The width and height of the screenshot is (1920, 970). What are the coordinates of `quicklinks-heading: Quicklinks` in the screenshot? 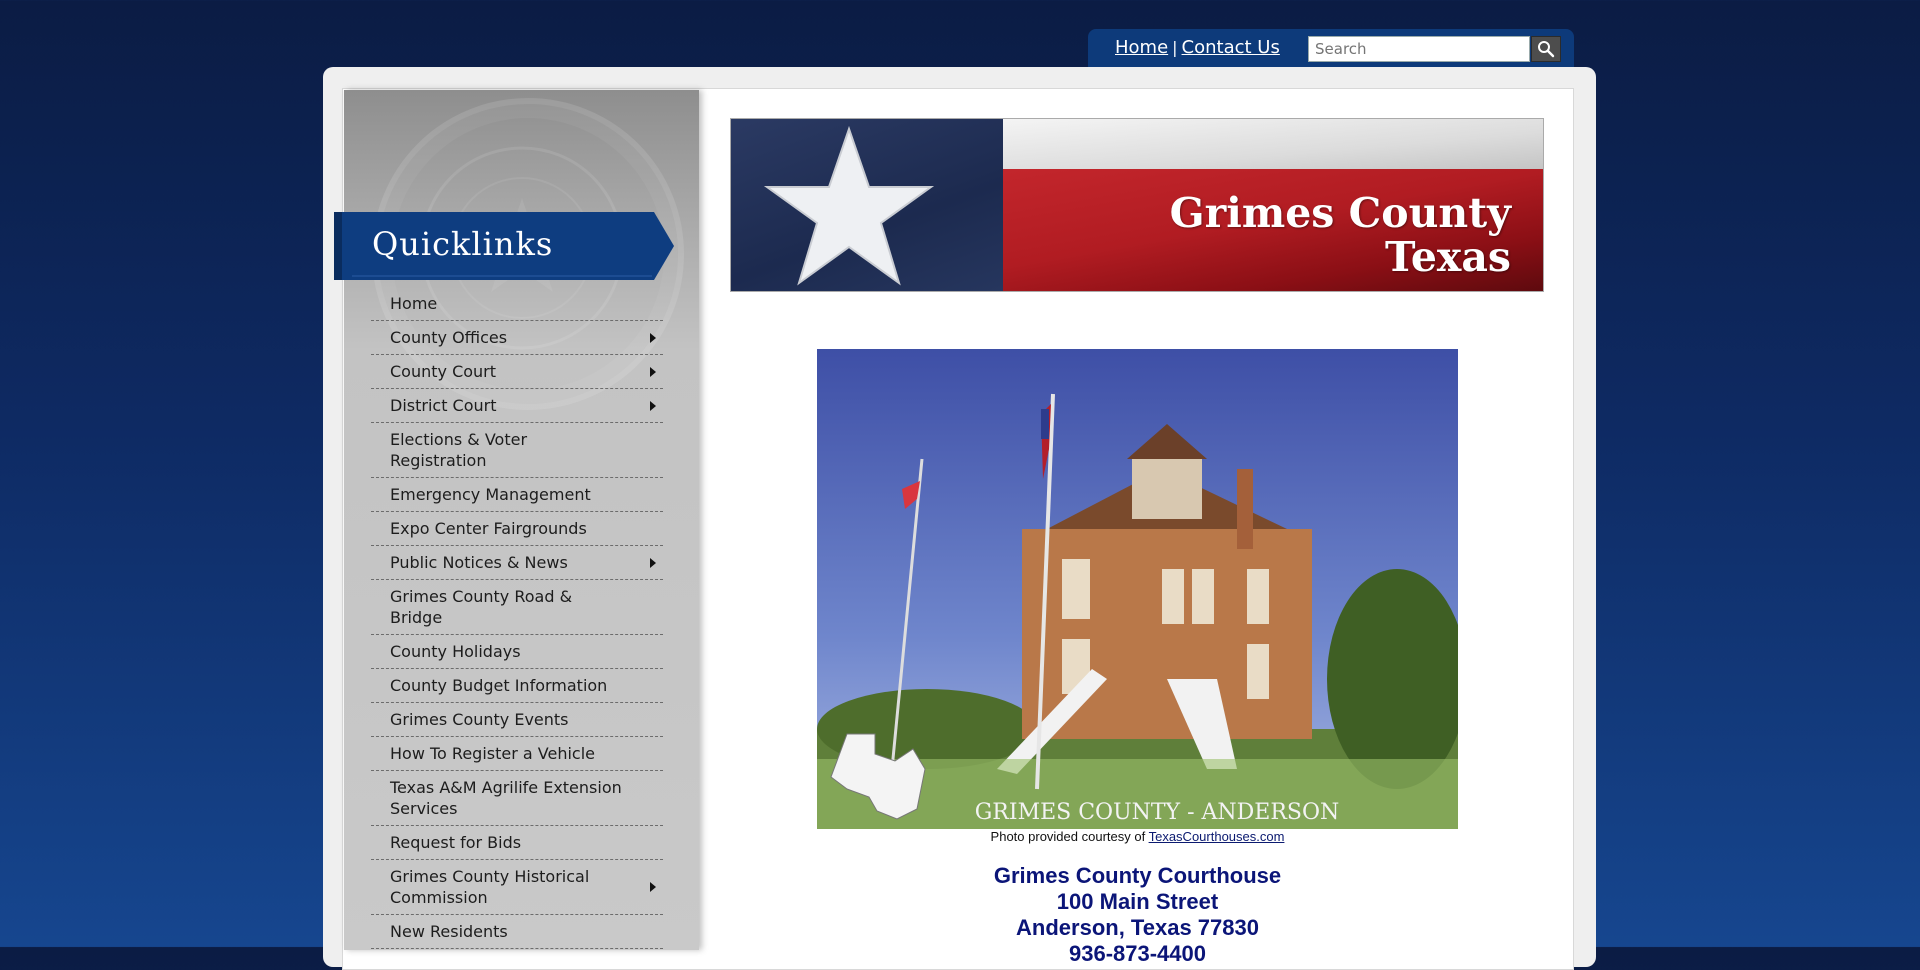 It's located at (463, 244).